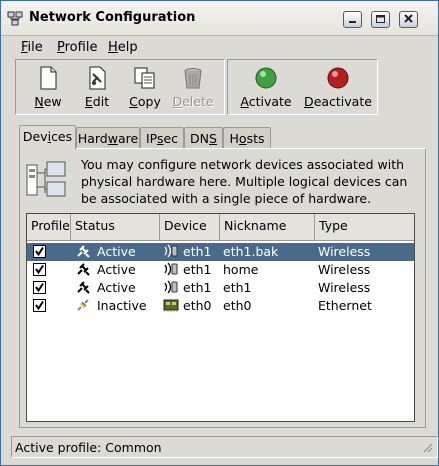 This screenshot has width=439, height=466. Describe the element at coordinates (112, 17) in the screenshot. I see `window-title: Network Configuration` at that location.